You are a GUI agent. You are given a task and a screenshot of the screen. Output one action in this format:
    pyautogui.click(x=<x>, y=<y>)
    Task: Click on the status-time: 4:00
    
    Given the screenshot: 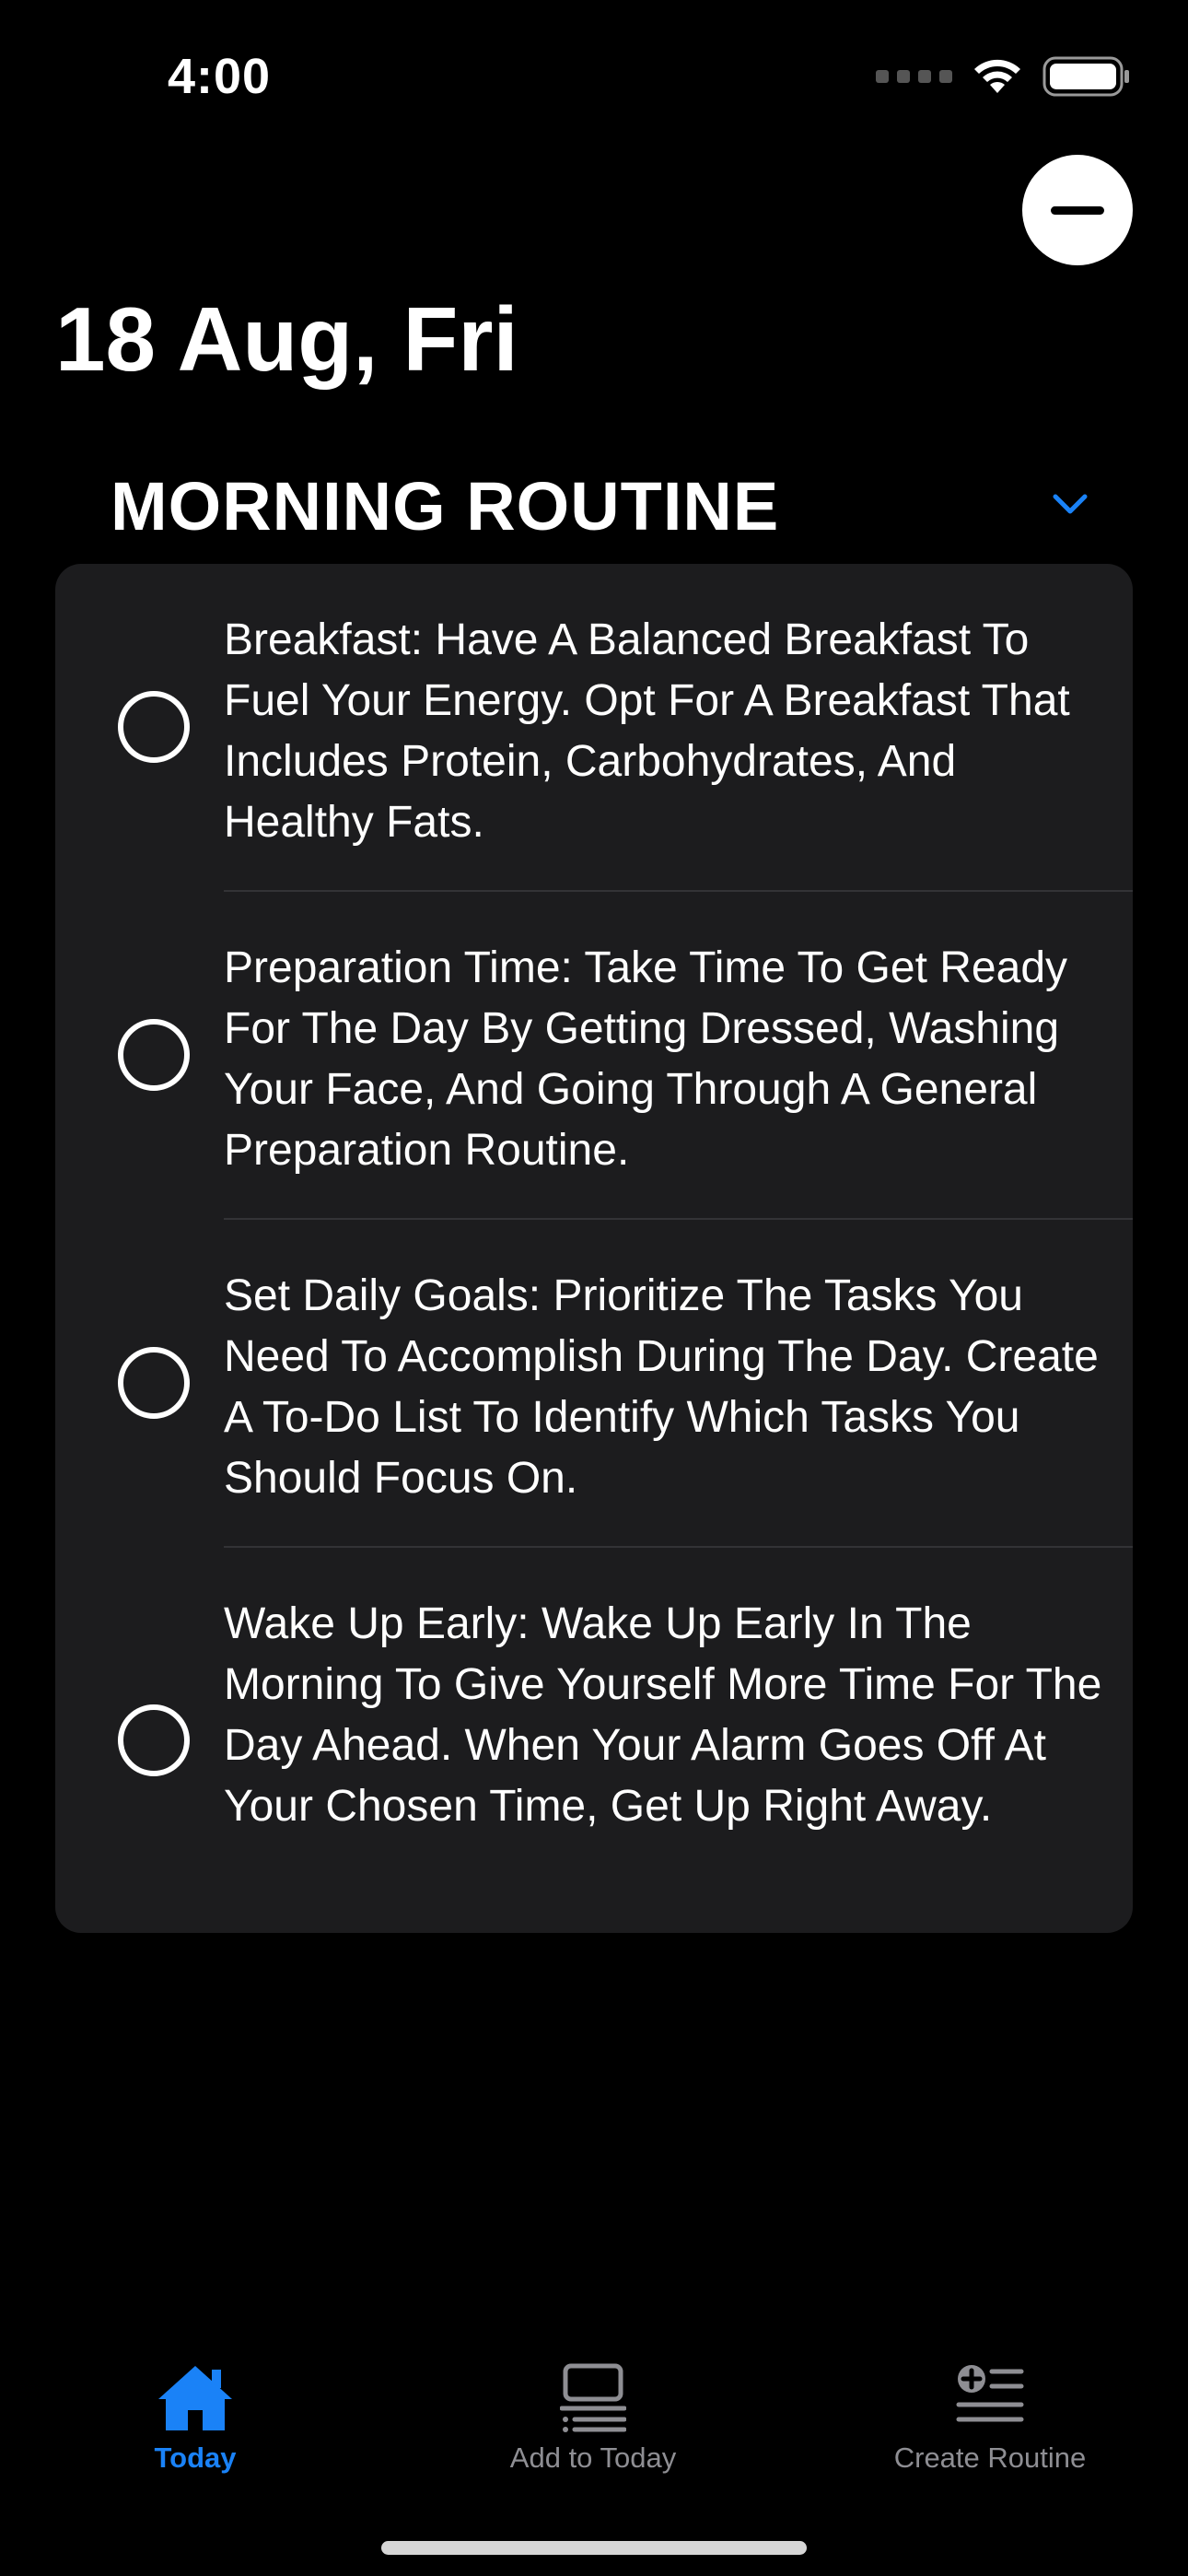 What is the action you would take?
    pyautogui.click(x=220, y=76)
    